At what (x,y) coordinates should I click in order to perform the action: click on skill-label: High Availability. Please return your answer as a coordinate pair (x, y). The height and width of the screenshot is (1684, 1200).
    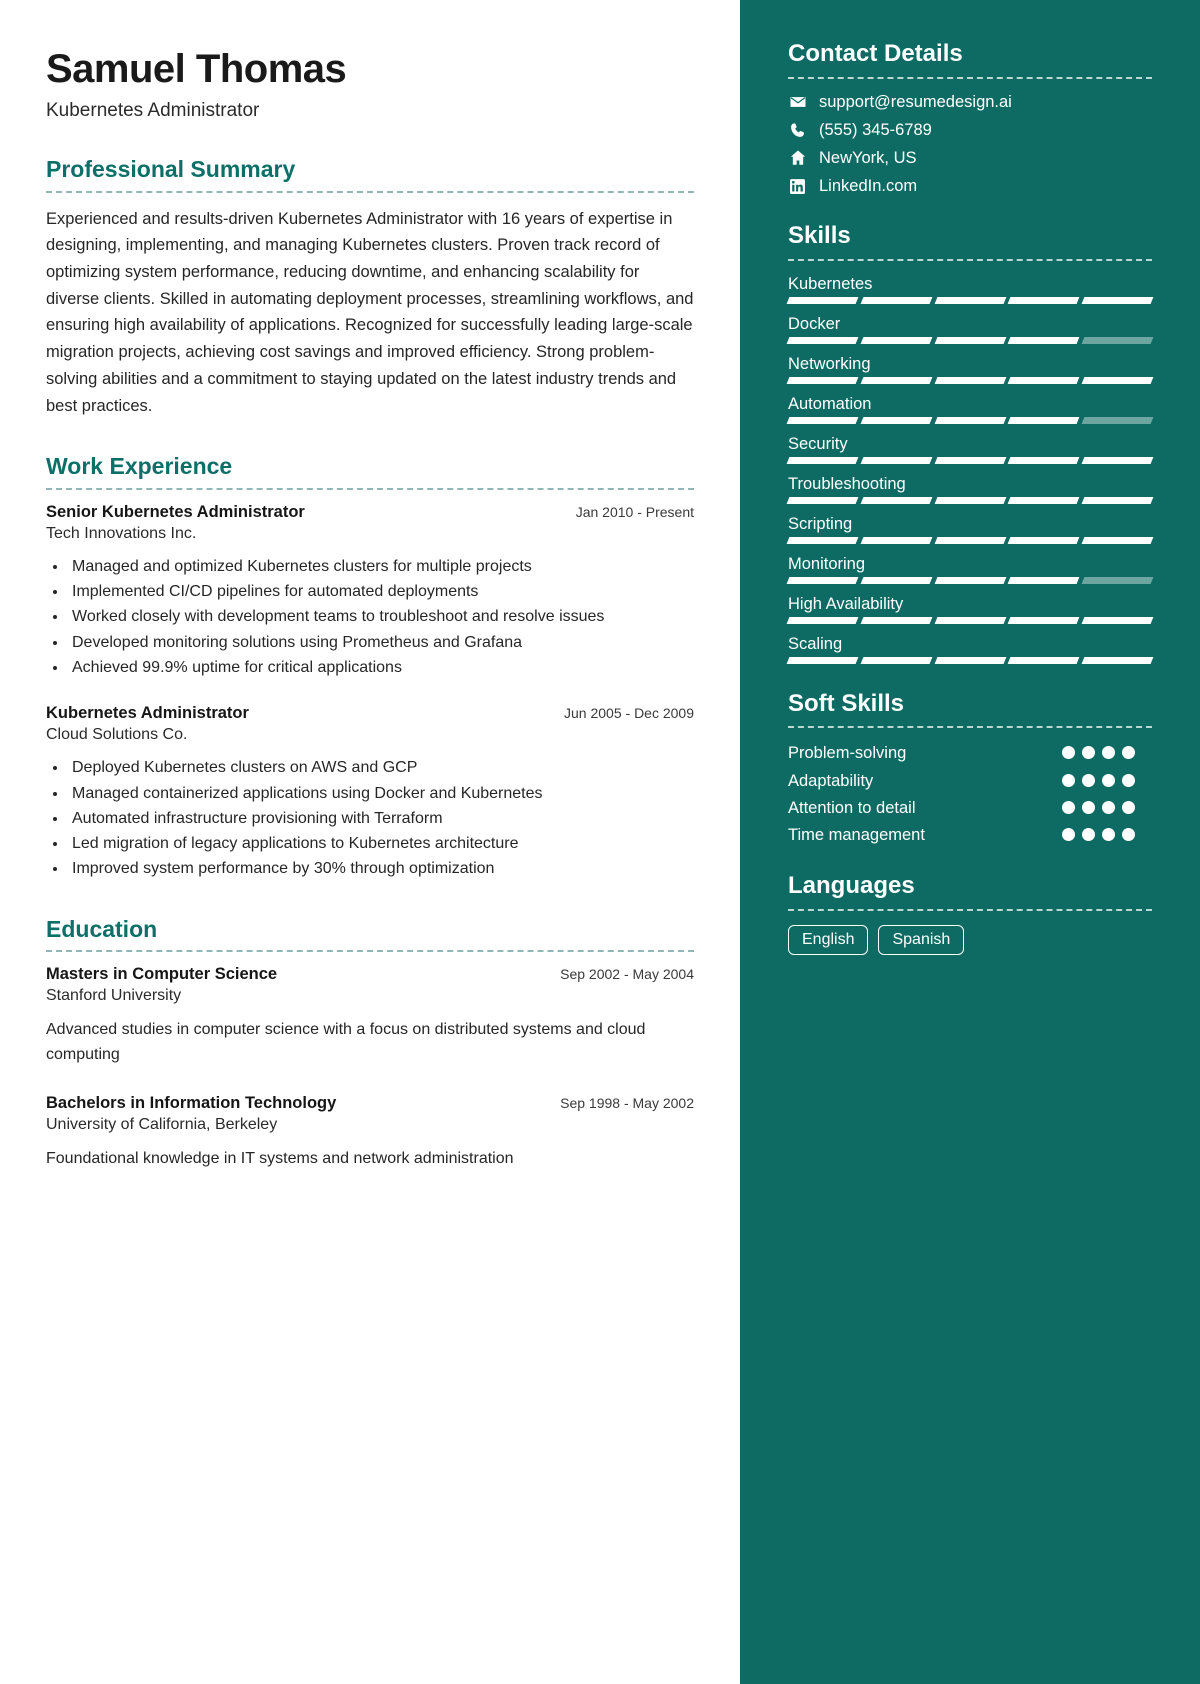
    Looking at the image, I should click on (846, 603).